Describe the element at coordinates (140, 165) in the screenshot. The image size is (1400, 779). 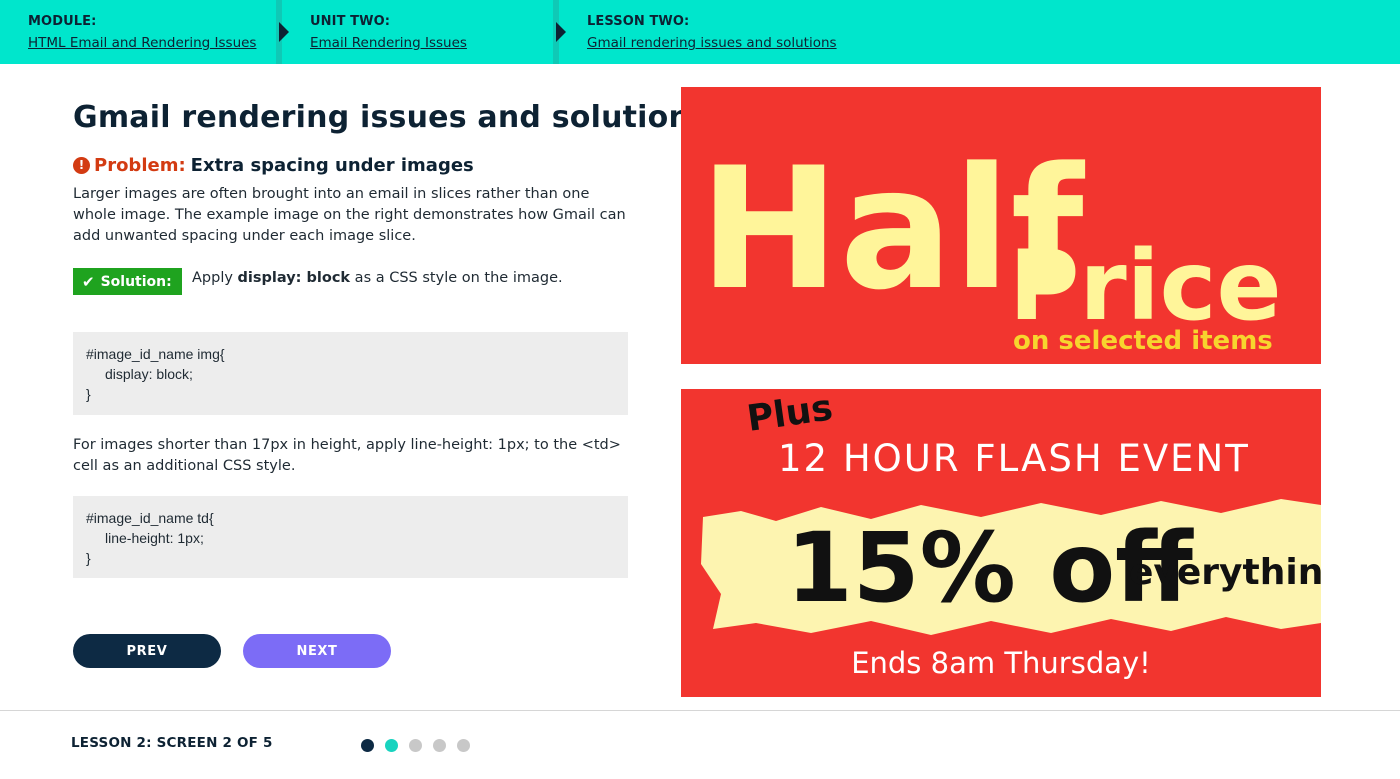
I see `problem-label: Problem:` at that location.